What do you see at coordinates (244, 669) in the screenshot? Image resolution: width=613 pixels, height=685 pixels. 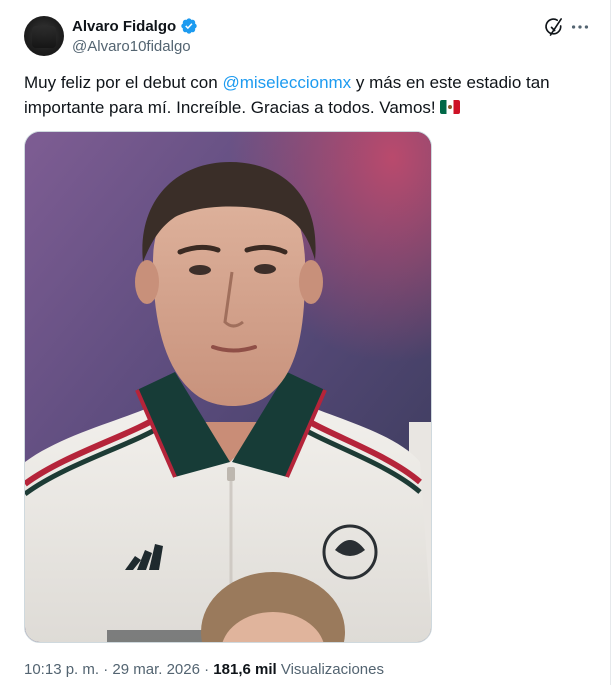 I see `views-count: 181,6 mil` at bounding box center [244, 669].